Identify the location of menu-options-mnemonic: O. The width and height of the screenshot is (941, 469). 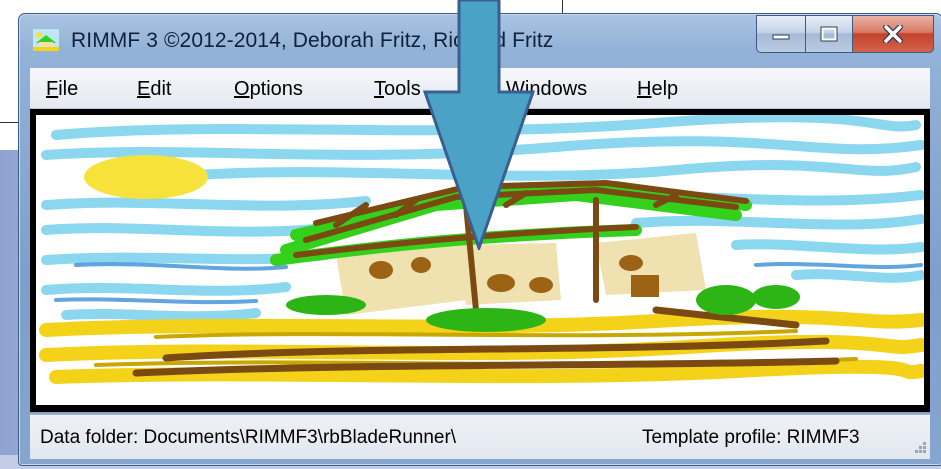
(242, 89).